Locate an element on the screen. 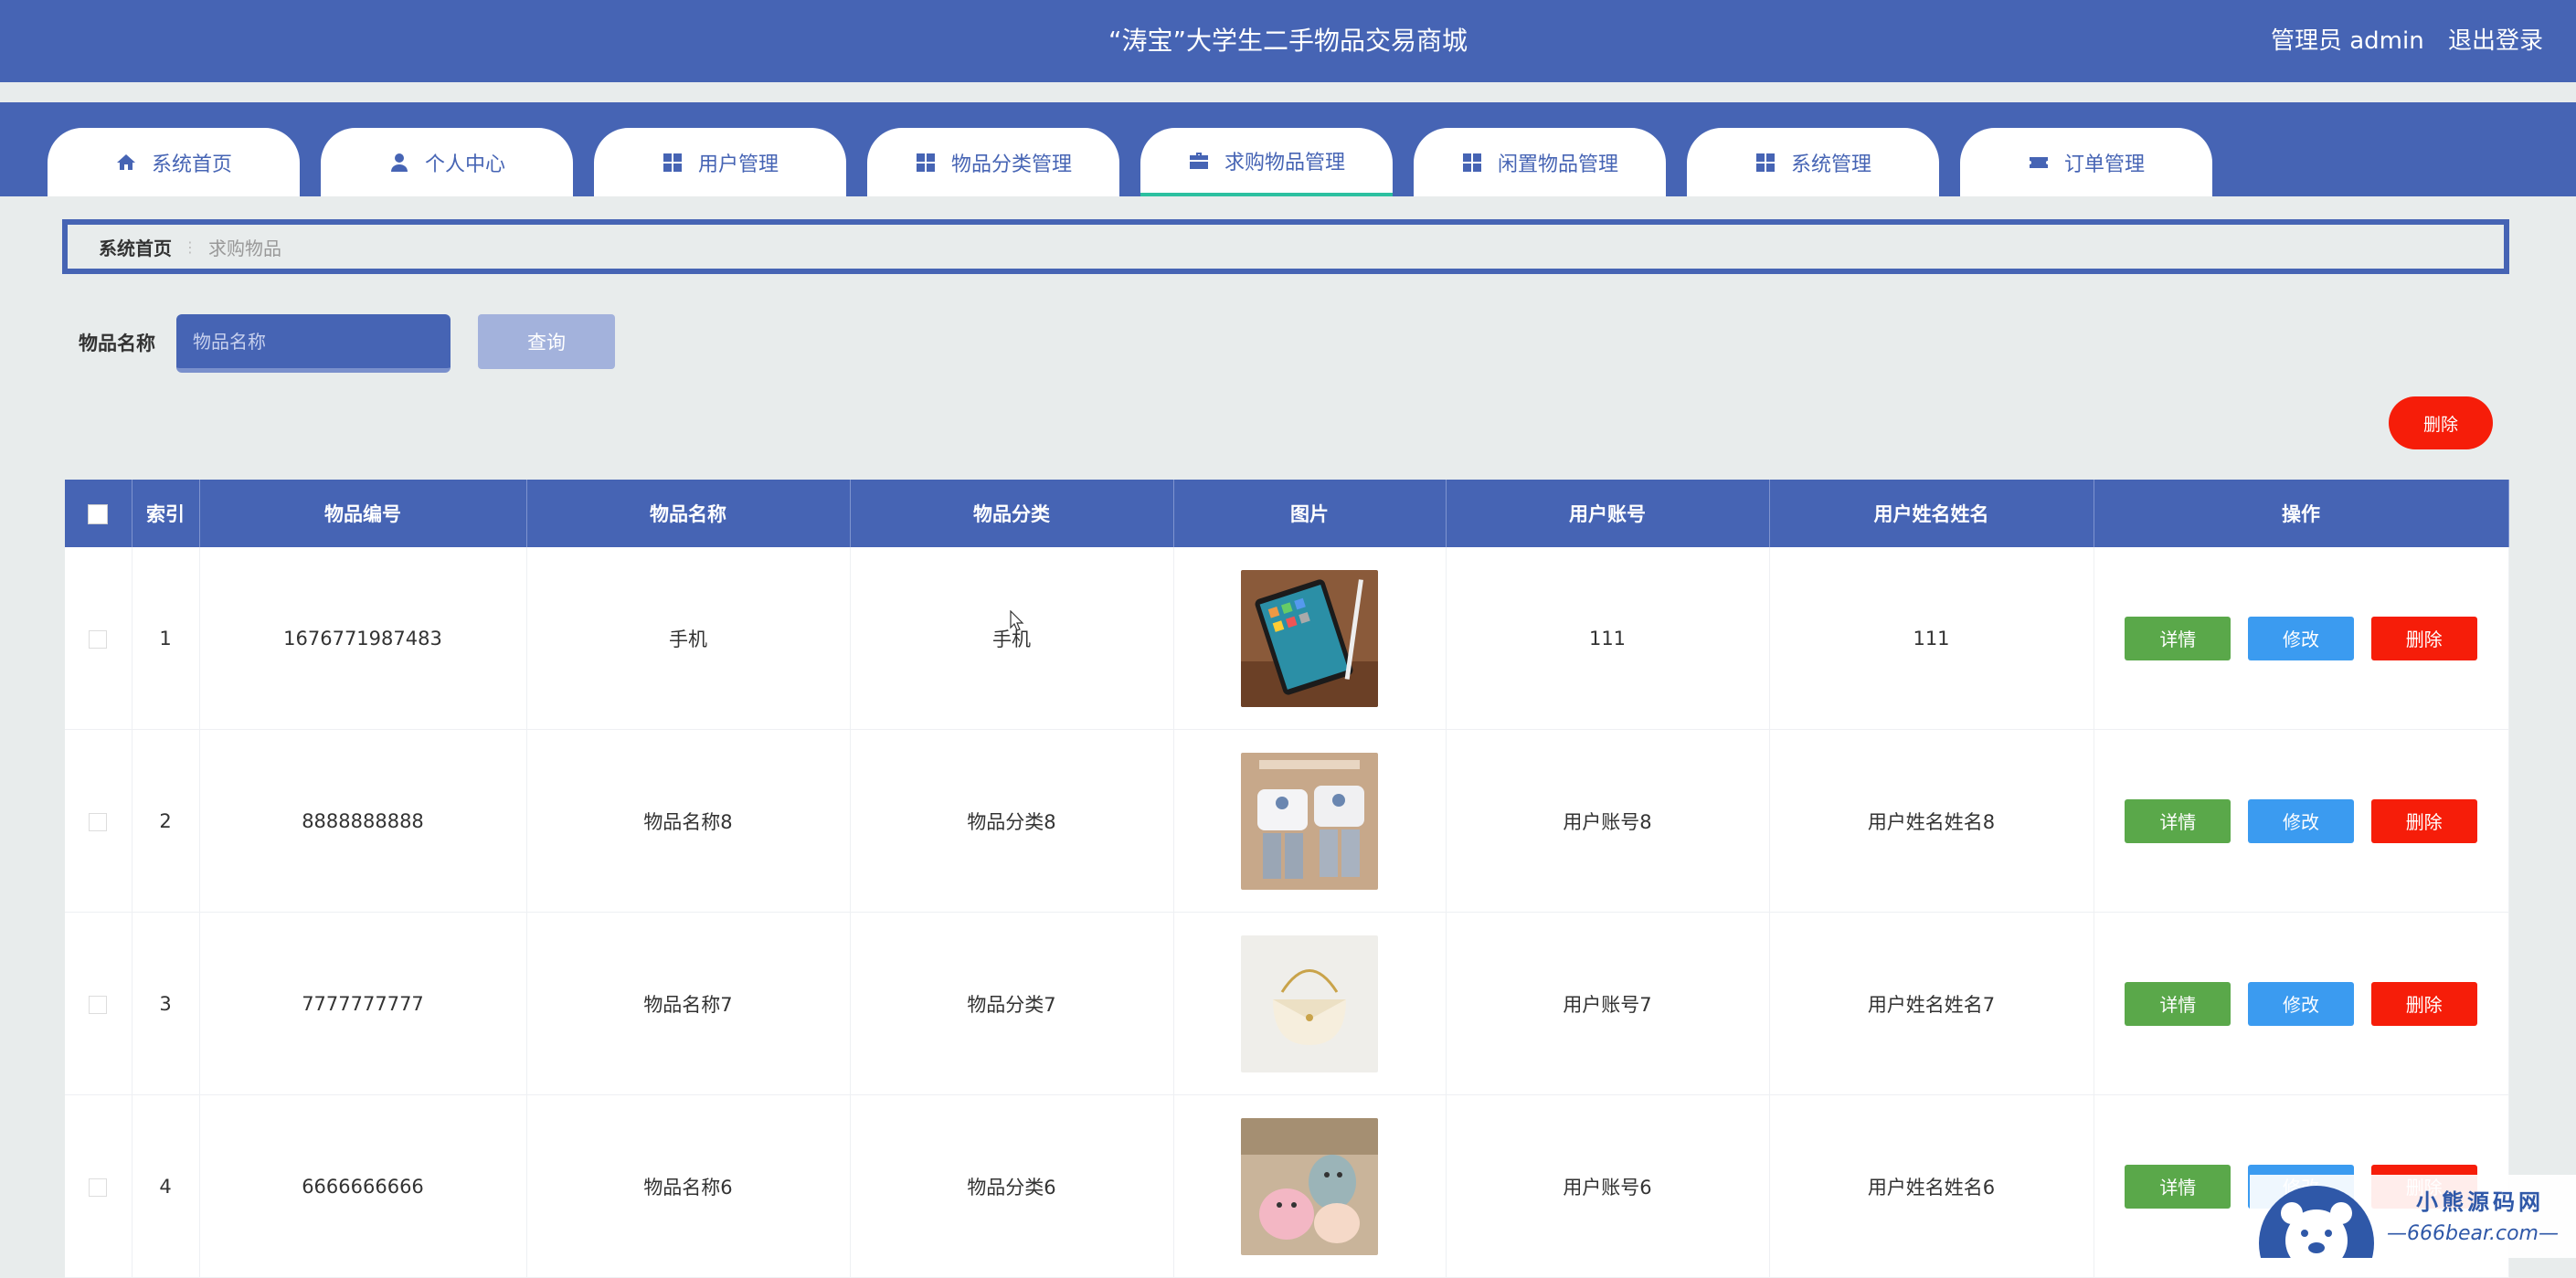 The height and width of the screenshot is (1278, 2576). breadcrumb-home: 系统首页 is located at coordinates (135, 247).